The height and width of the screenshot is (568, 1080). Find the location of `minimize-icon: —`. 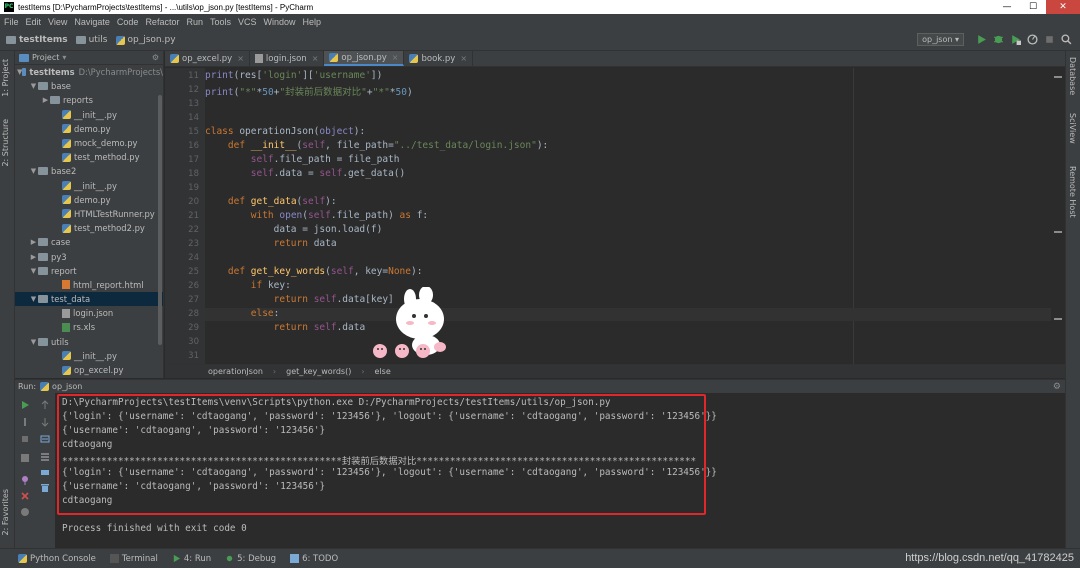

minimize-icon: — is located at coordinates (1007, 7).